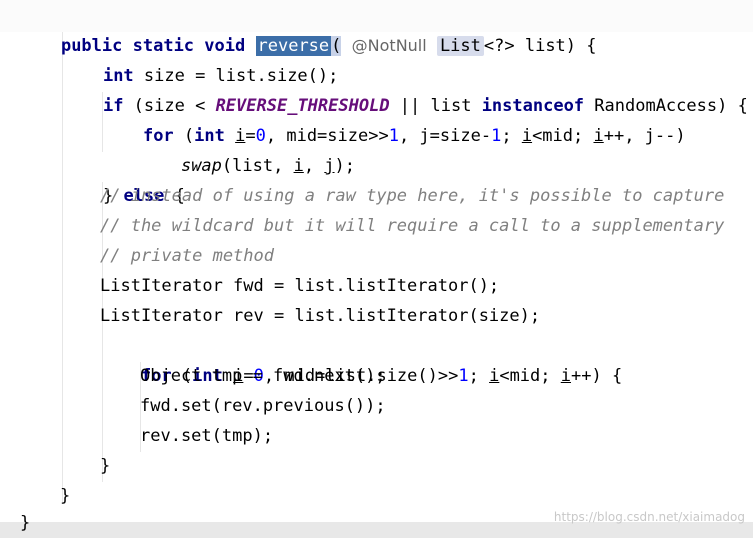 The height and width of the screenshot is (538, 753). Describe the element at coordinates (123, 178) in the screenshot. I see `code-line-6: } else {` at that location.